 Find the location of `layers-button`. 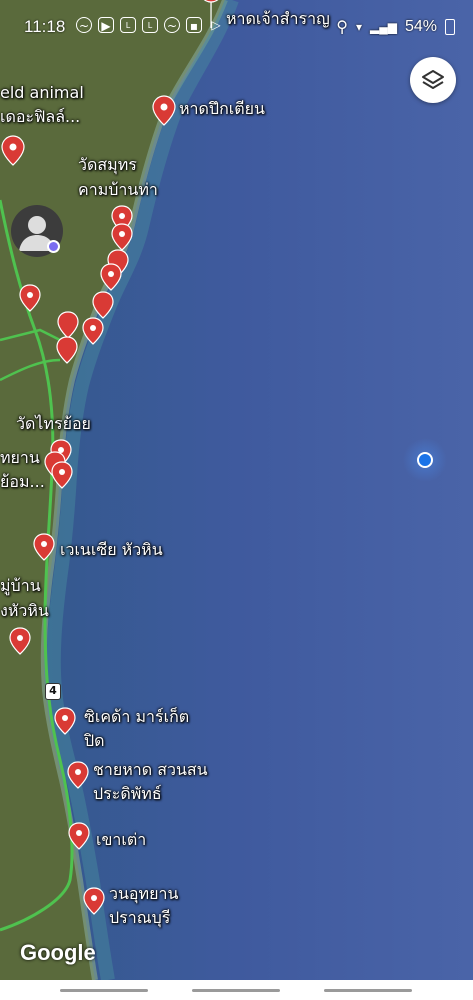

layers-button is located at coordinates (433, 80).